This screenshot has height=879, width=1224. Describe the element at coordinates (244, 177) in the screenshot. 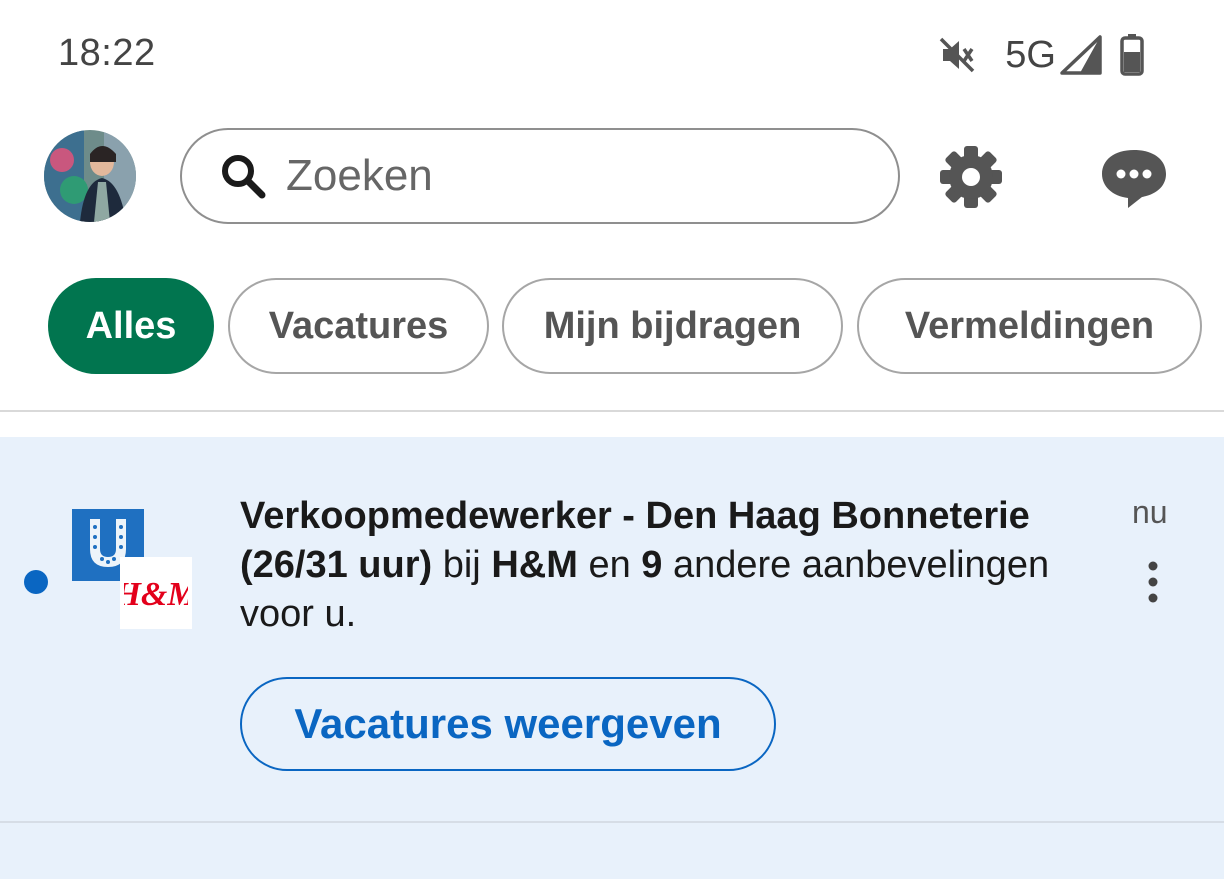

I see `search-icon` at that location.